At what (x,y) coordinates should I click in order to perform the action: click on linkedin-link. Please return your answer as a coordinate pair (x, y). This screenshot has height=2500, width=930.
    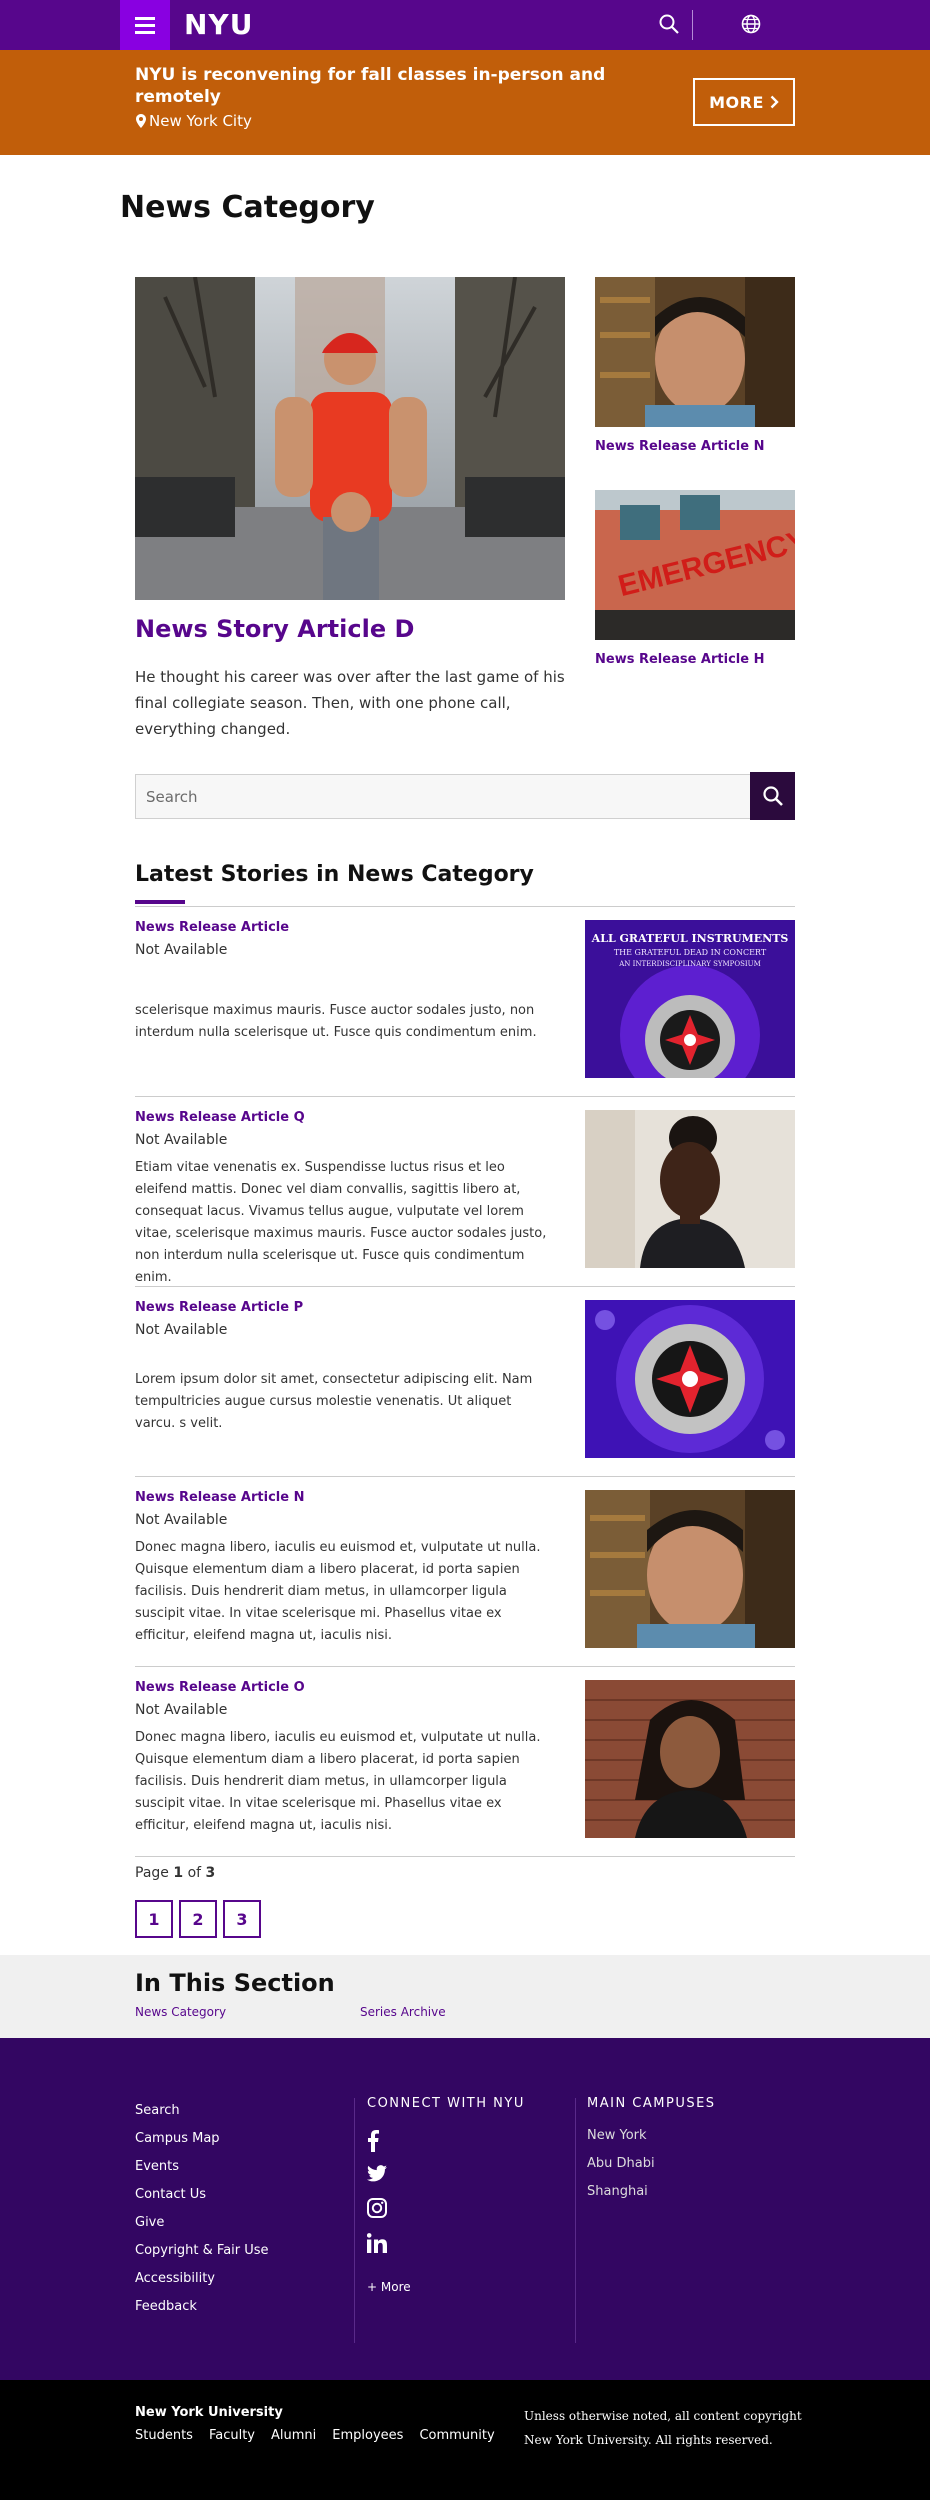
    Looking at the image, I should click on (377, 2243).